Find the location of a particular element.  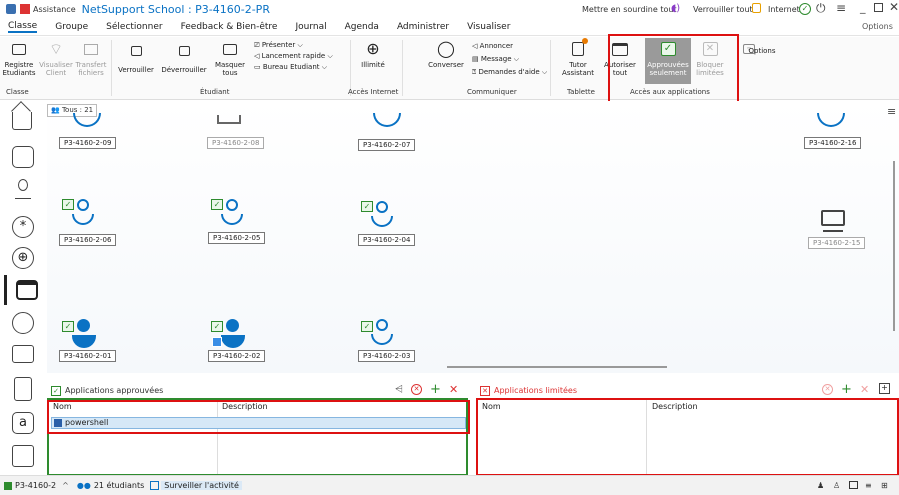

menu-selectionner: Sélectionner is located at coordinates (134, 27).